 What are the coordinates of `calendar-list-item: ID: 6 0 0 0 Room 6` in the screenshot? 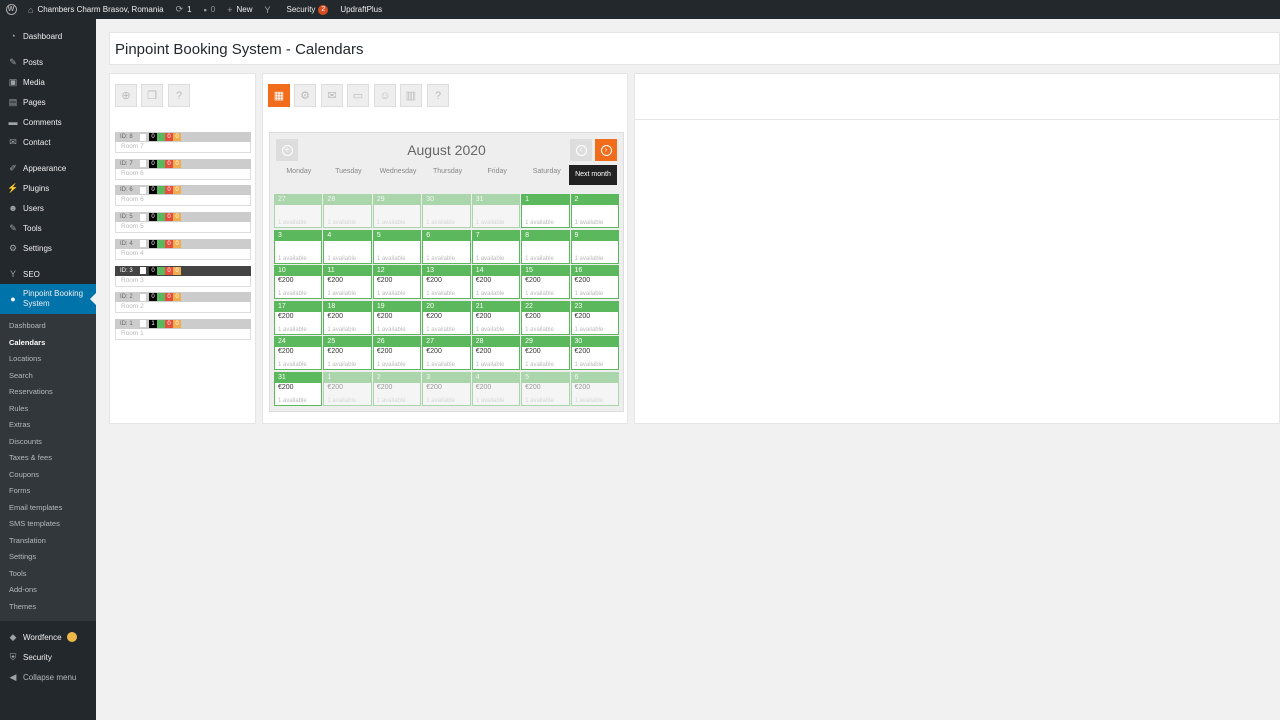 It's located at (183, 196).